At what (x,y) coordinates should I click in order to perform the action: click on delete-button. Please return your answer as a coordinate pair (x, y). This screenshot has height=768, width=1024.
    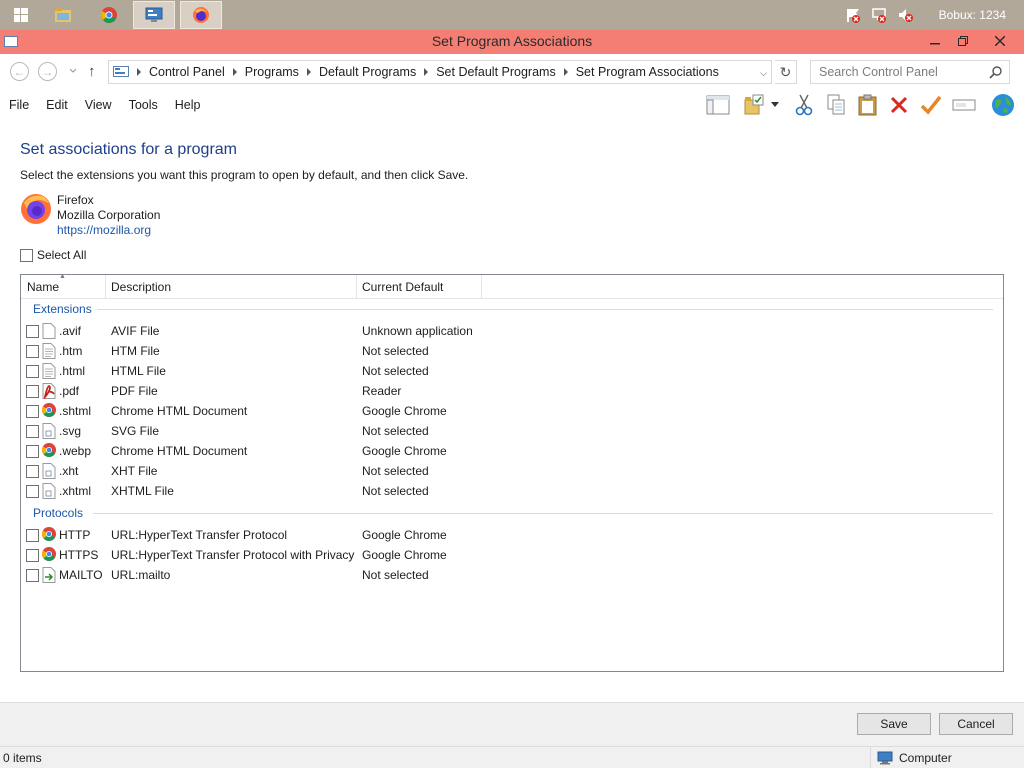
    Looking at the image, I should click on (899, 105).